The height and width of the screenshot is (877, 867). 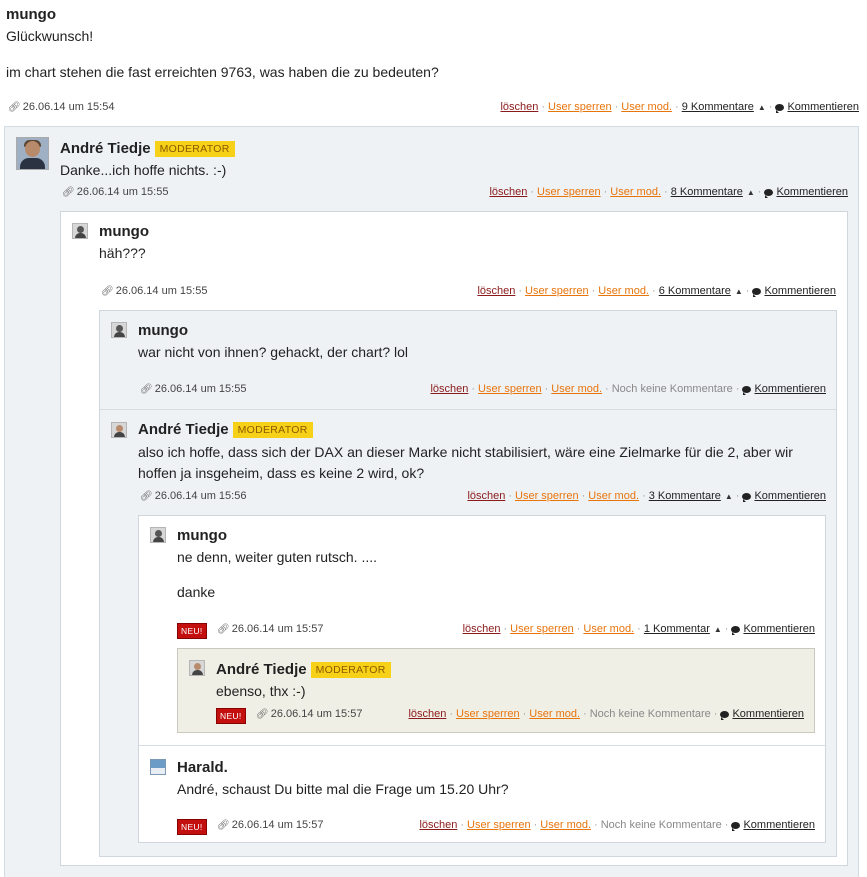 I want to click on comments-count-link: 8 Kommentare, so click(x=707, y=192).